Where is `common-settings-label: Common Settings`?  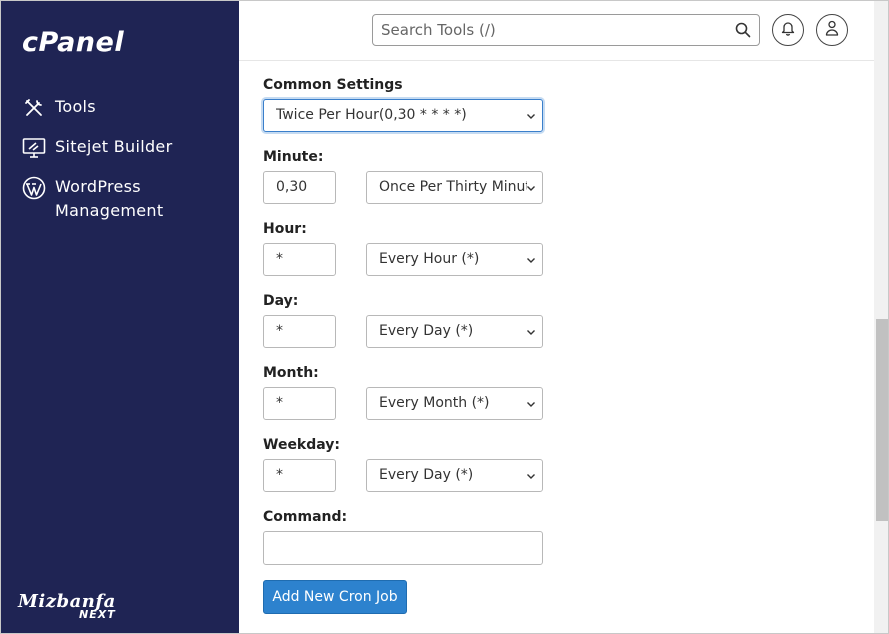
common-settings-label: Common Settings is located at coordinates (333, 85).